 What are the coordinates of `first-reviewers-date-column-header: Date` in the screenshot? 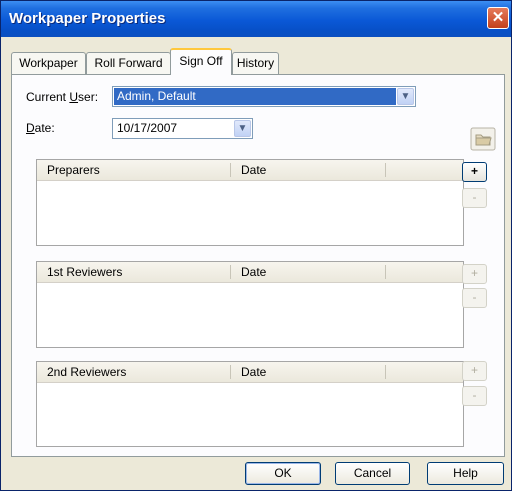 It's located at (308, 272).